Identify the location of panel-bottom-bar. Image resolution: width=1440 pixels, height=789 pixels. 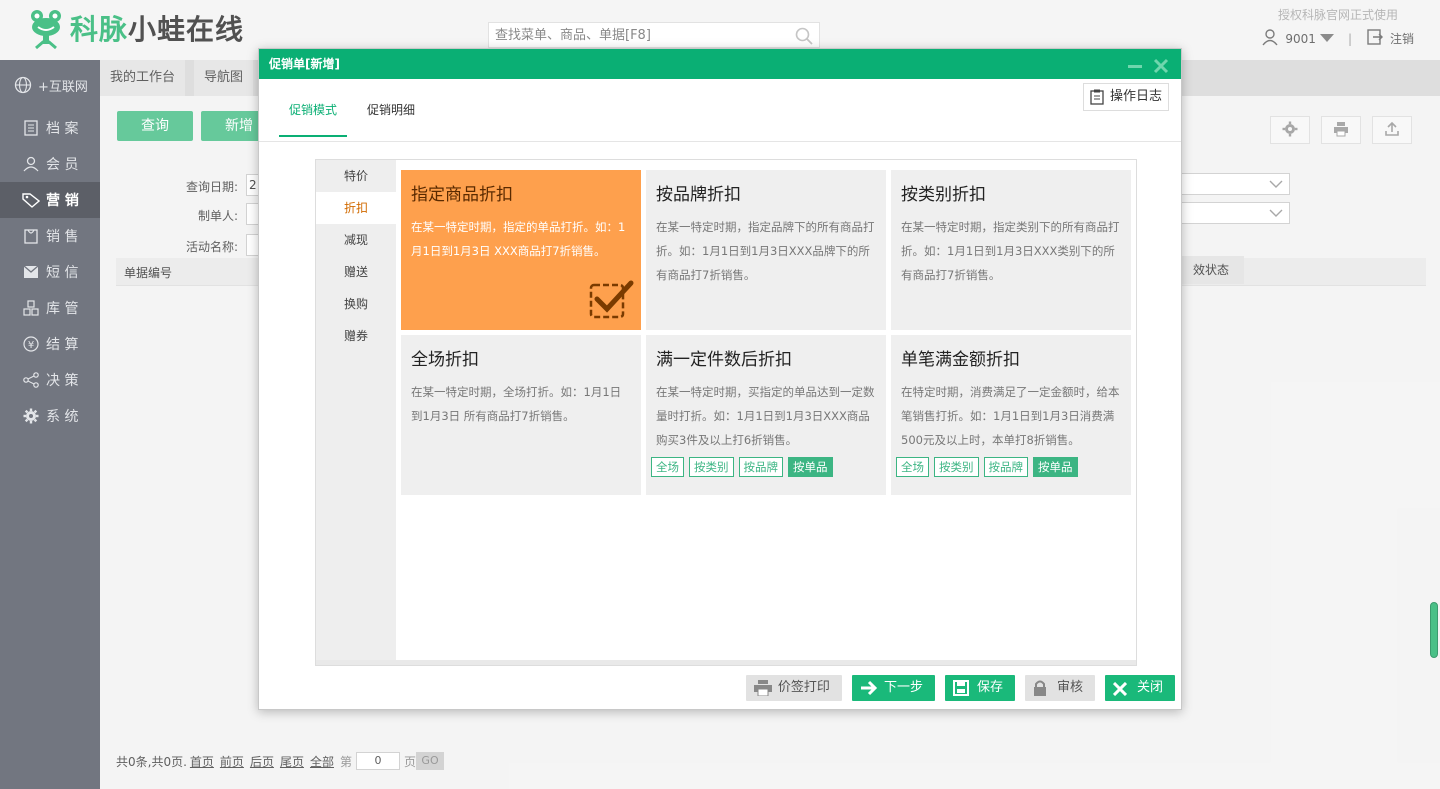
(726, 662).